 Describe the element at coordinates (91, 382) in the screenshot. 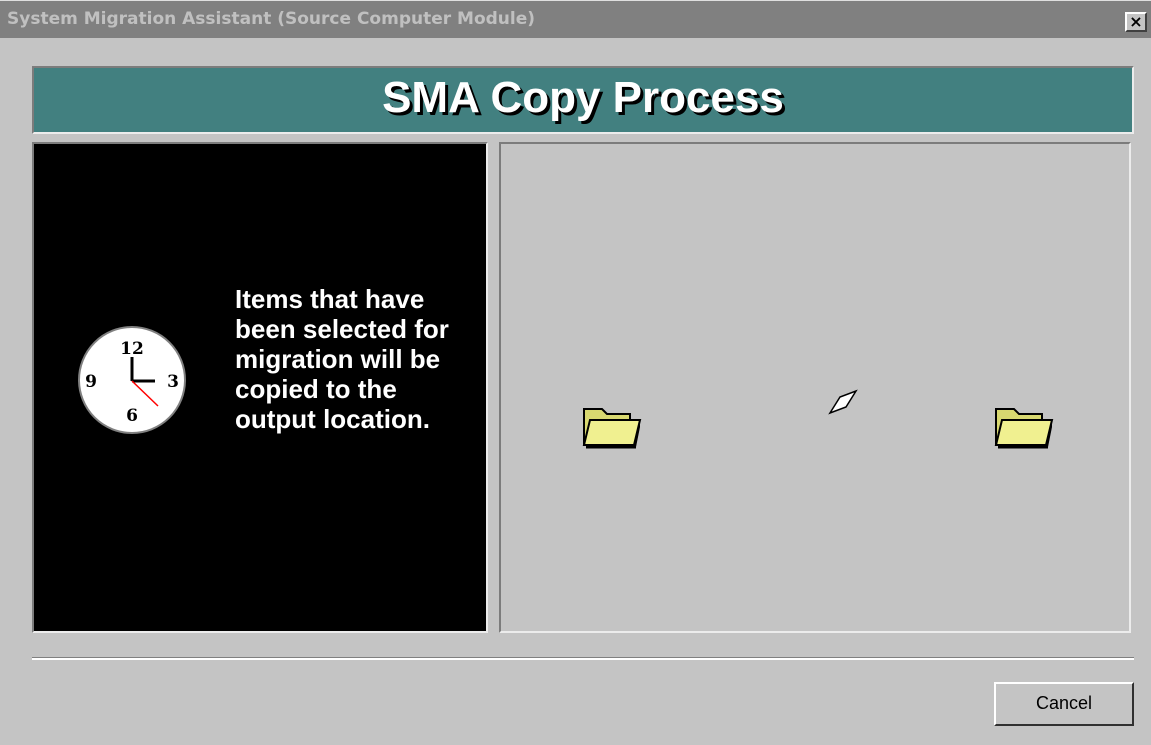

I see `clock-number-9: 9` at that location.